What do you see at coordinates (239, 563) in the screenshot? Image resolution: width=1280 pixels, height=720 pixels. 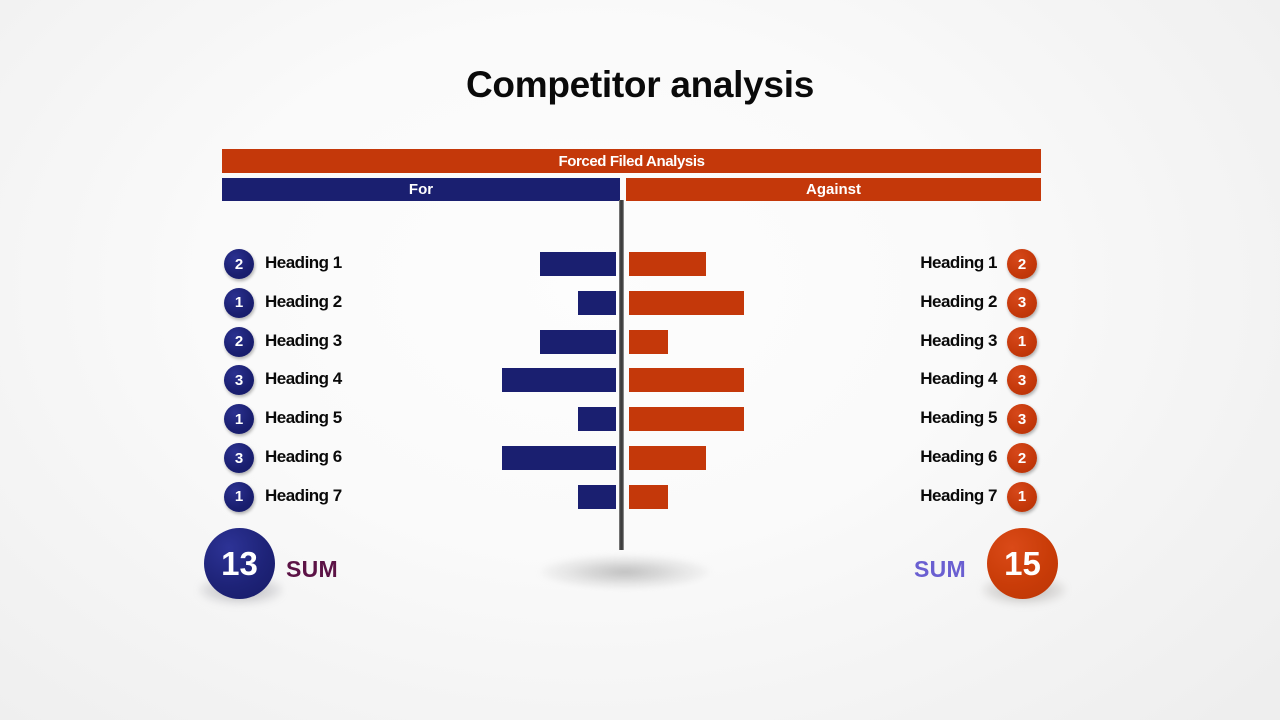 I see `sum-left-total: 13` at bounding box center [239, 563].